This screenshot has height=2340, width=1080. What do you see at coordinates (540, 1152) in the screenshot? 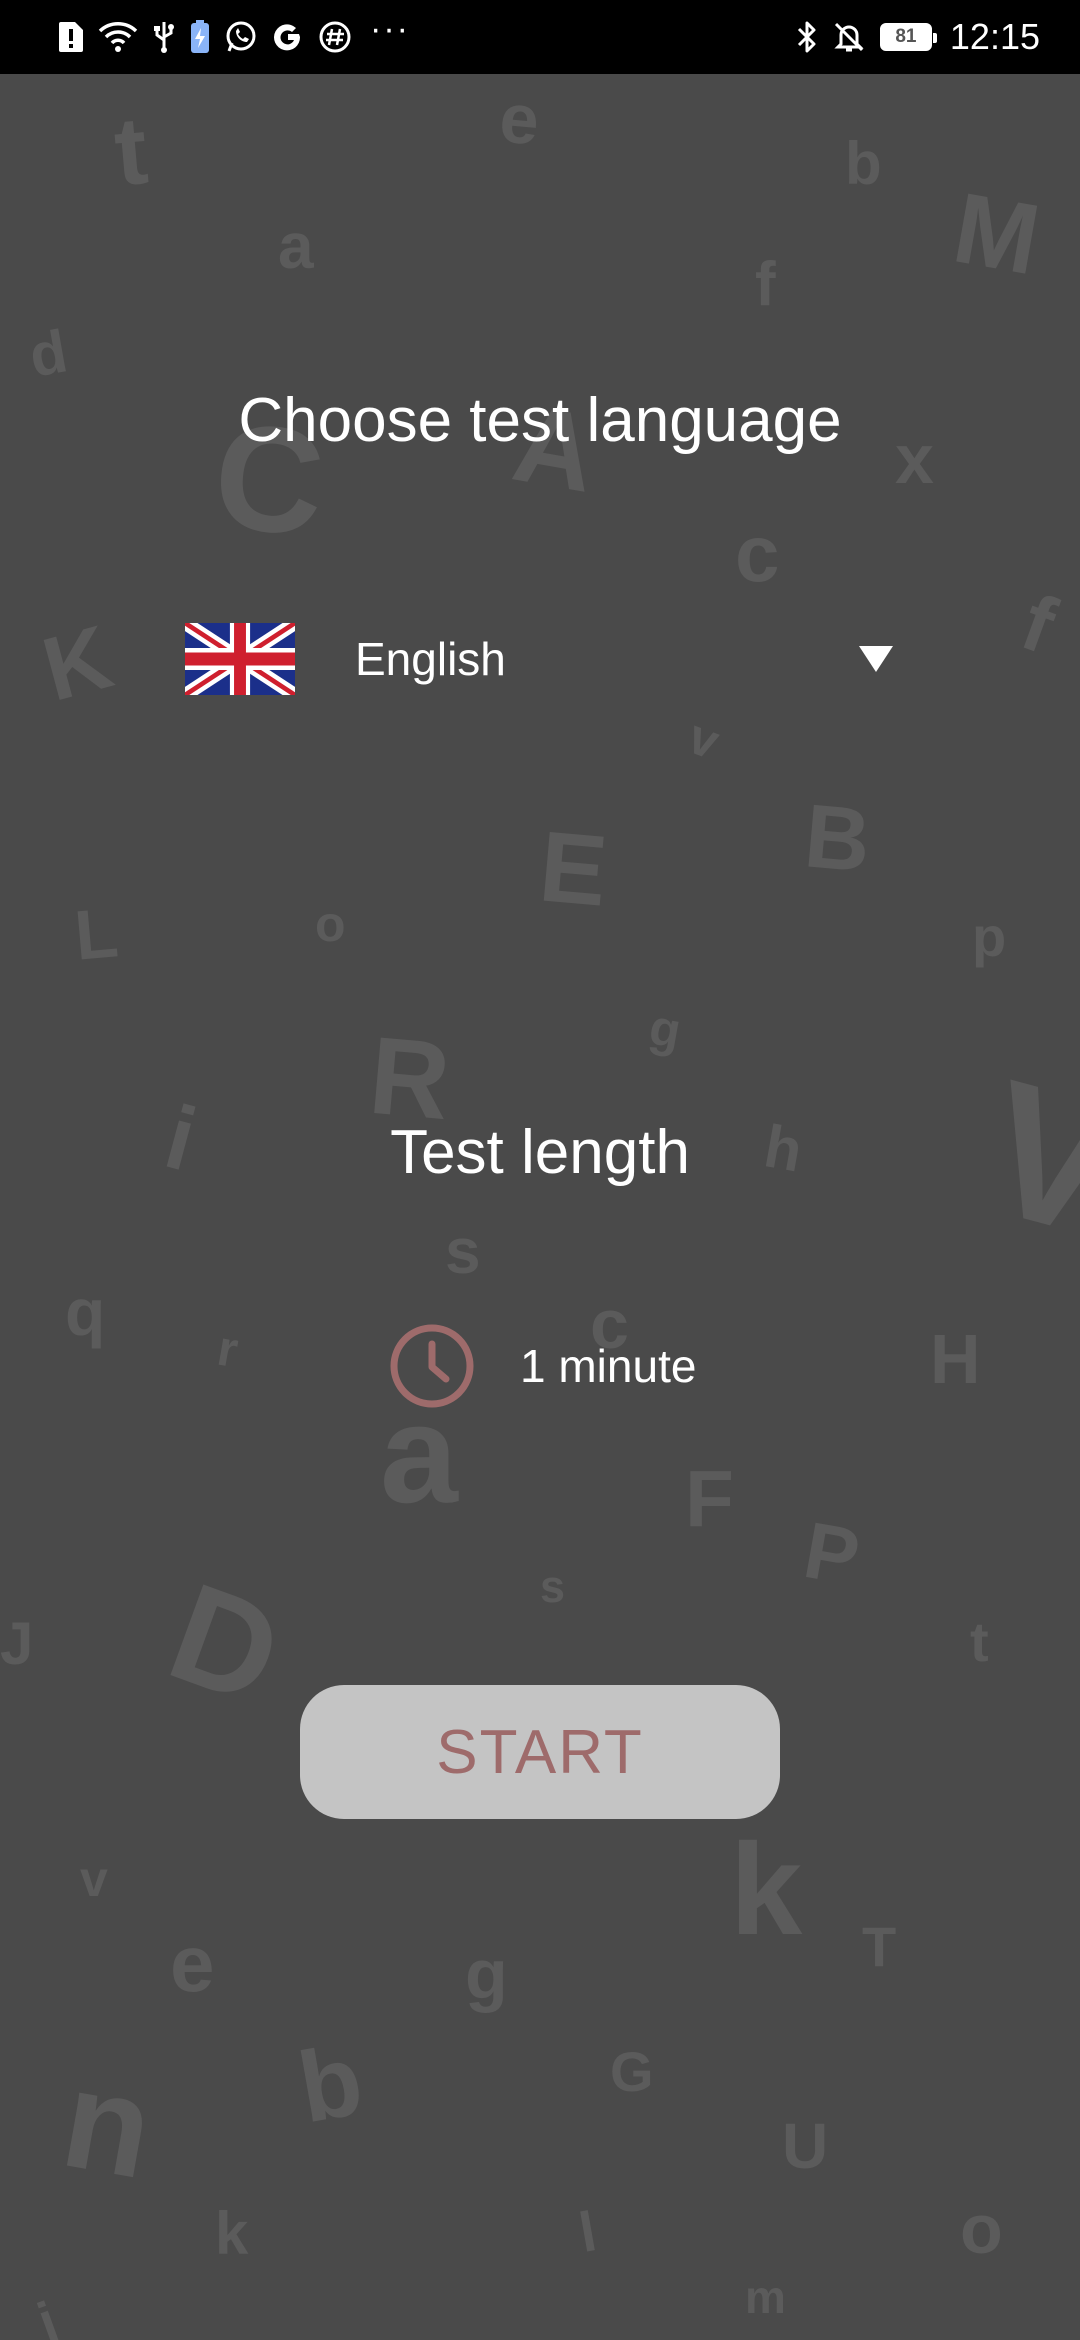
I see `test-length-title: Test length` at bounding box center [540, 1152].